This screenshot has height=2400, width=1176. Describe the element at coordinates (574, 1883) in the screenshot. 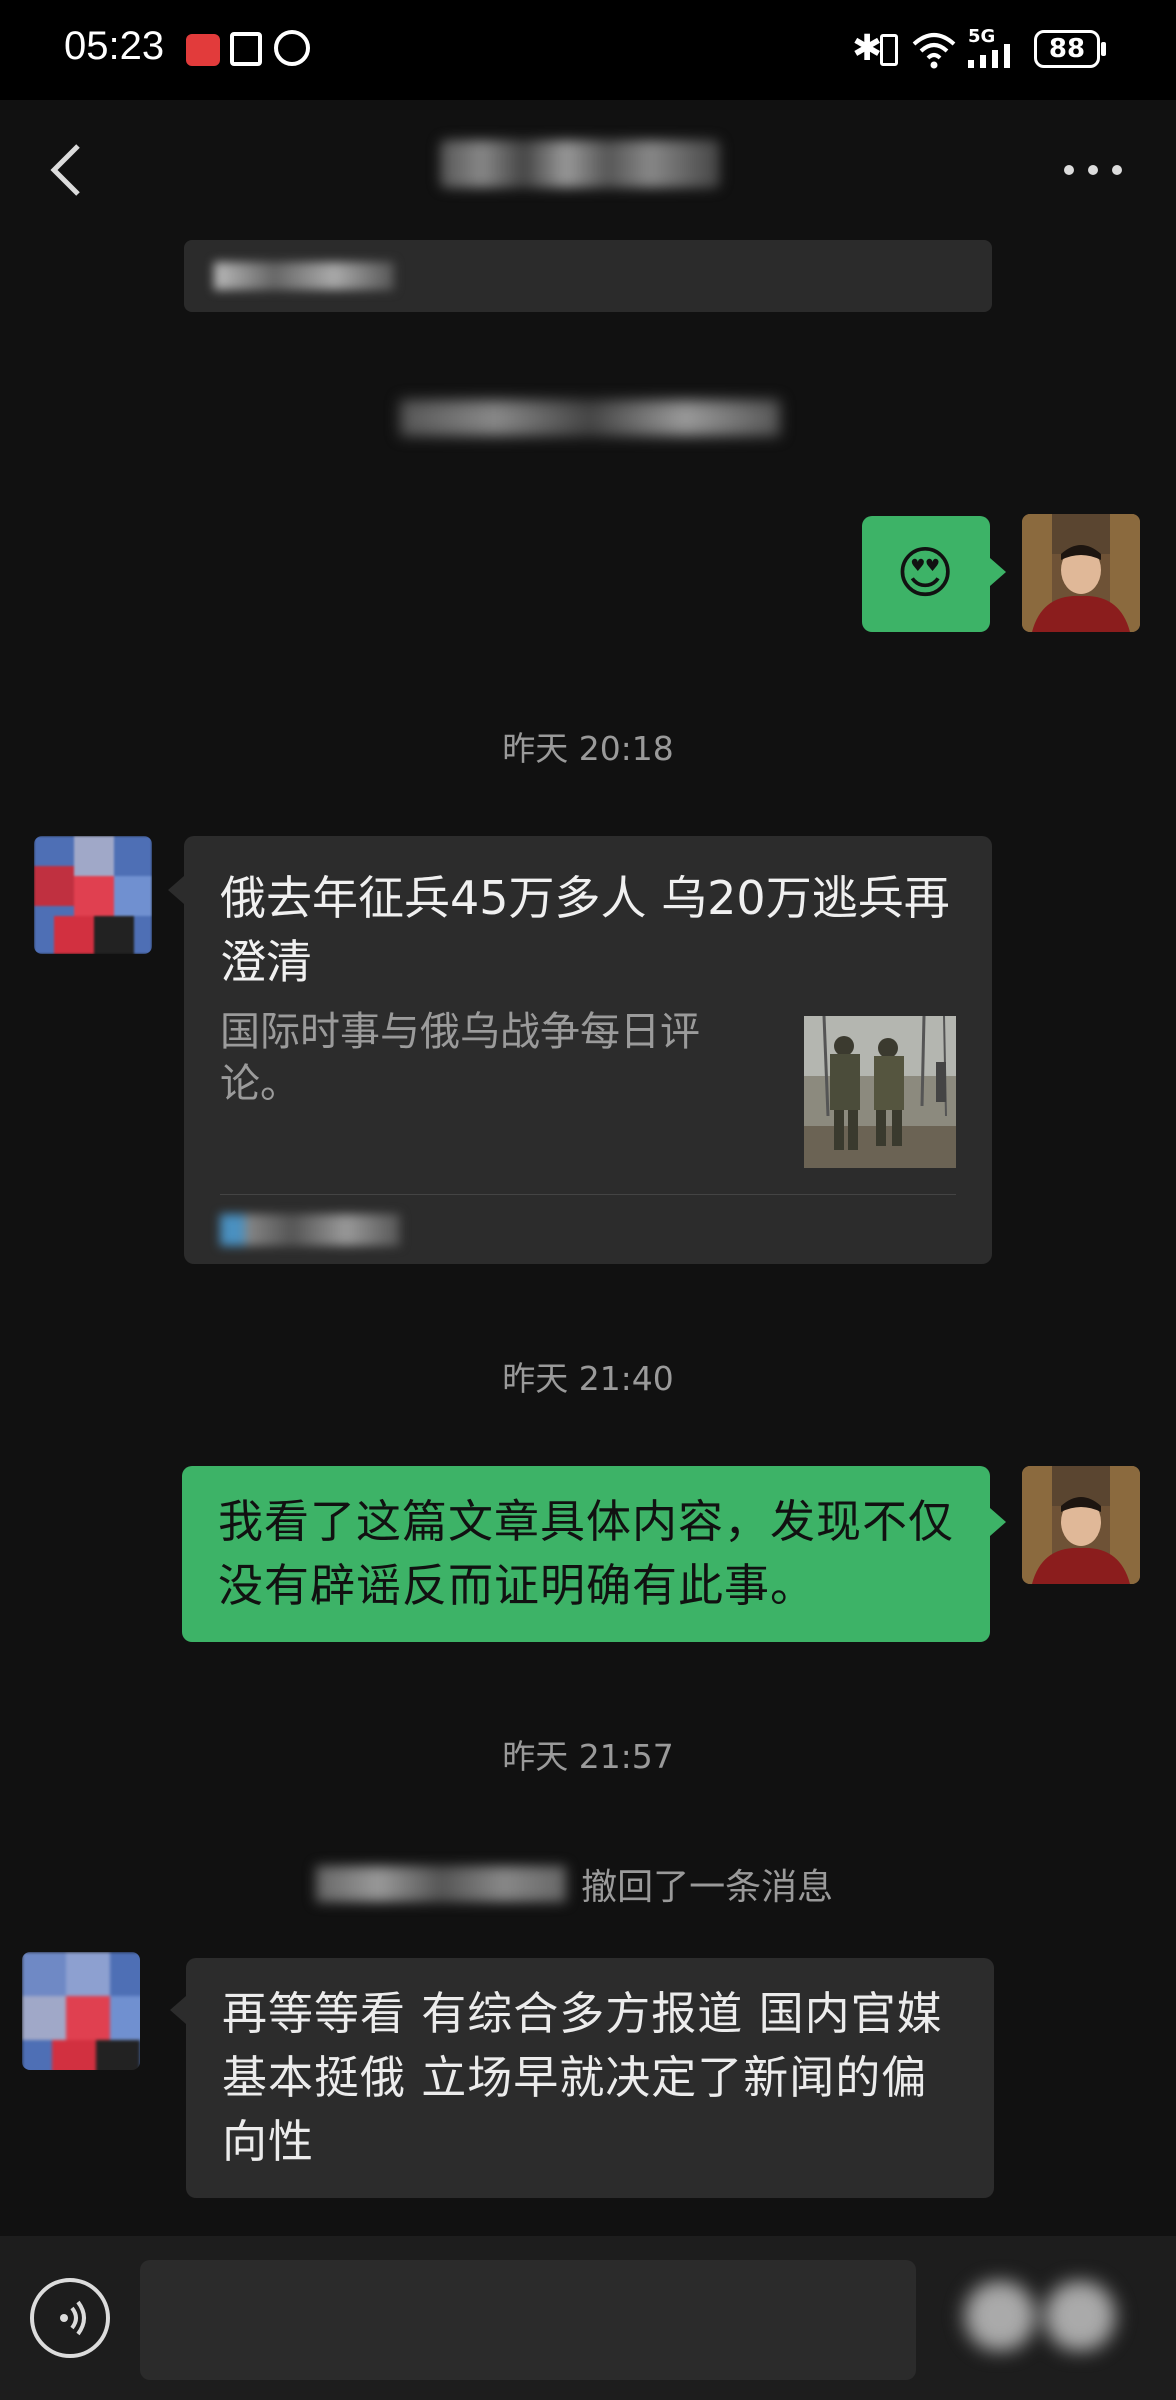

I see `recall-notice: 撤回了一条消息` at that location.